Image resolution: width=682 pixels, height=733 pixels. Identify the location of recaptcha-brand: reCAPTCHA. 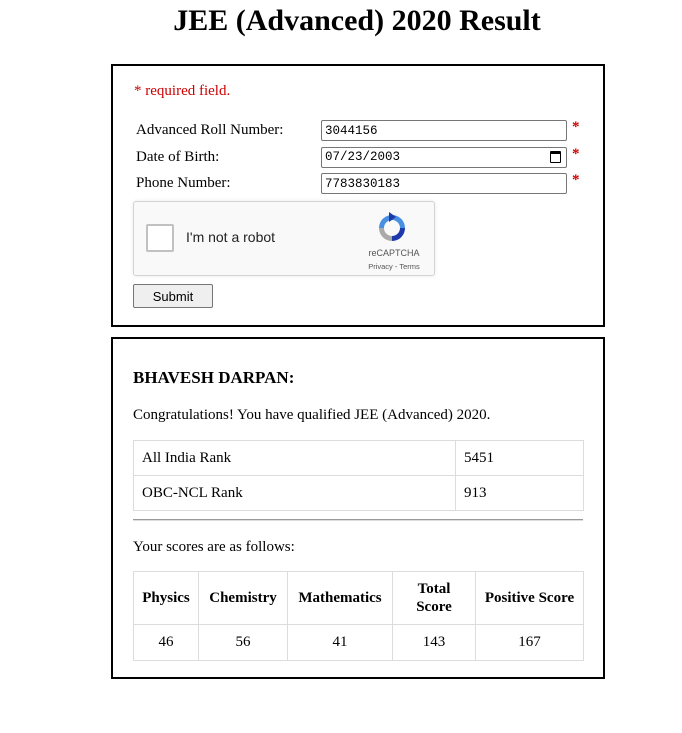
(394, 253).